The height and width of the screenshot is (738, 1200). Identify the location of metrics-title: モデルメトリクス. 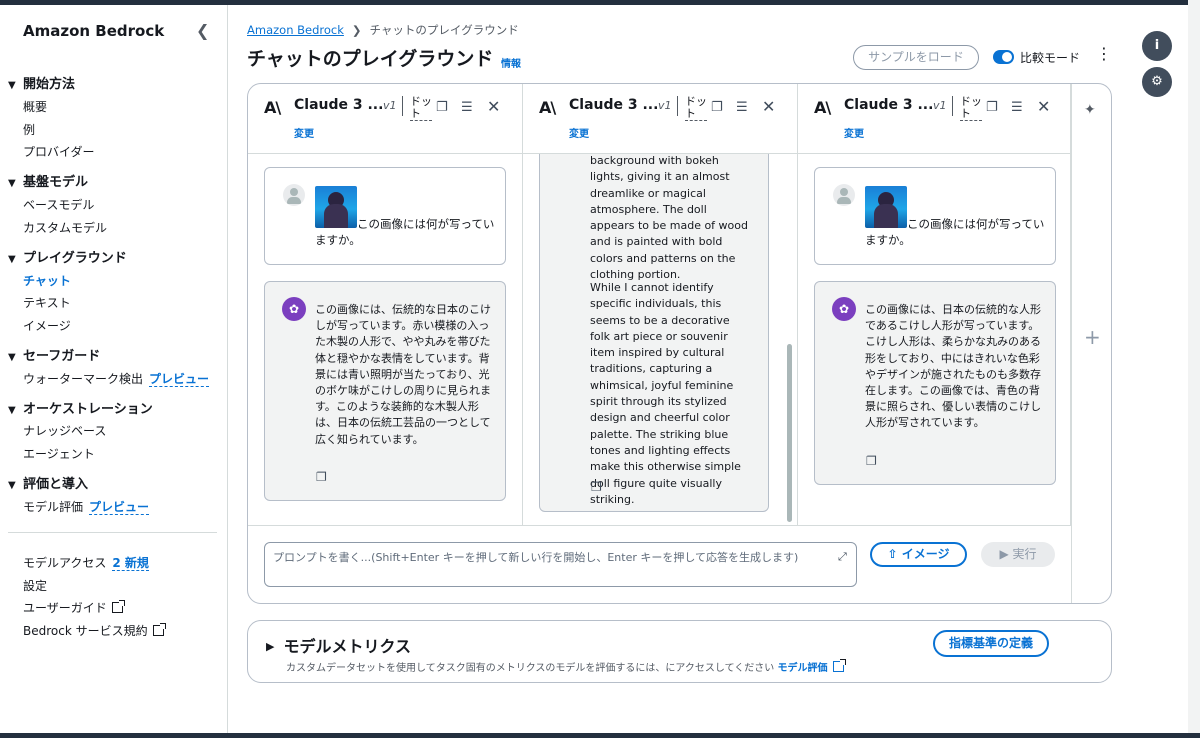
(347, 646).